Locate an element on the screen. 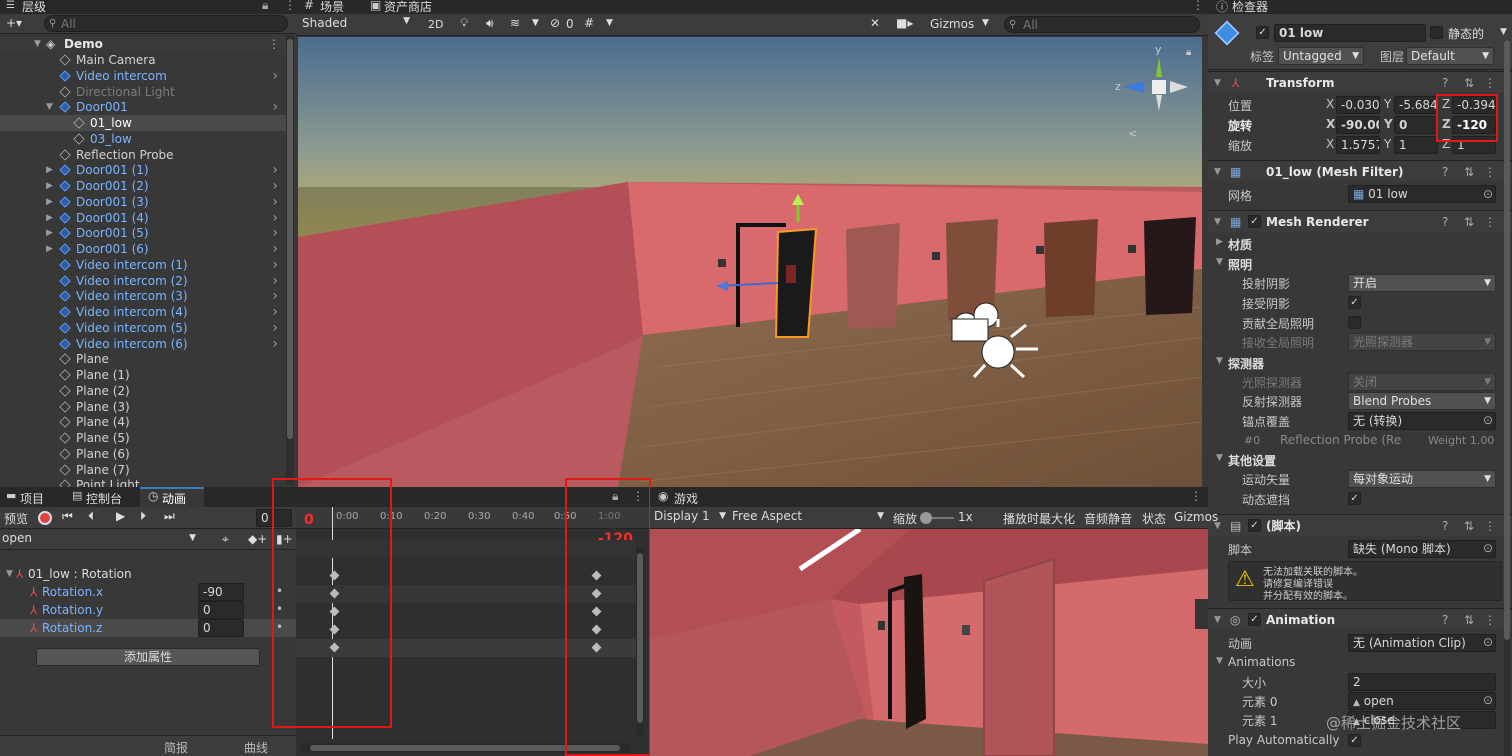 Image resolution: width=1512 pixels, height=756 pixels. mute-audio-button: 音频静音 is located at coordinates (1108, 518).